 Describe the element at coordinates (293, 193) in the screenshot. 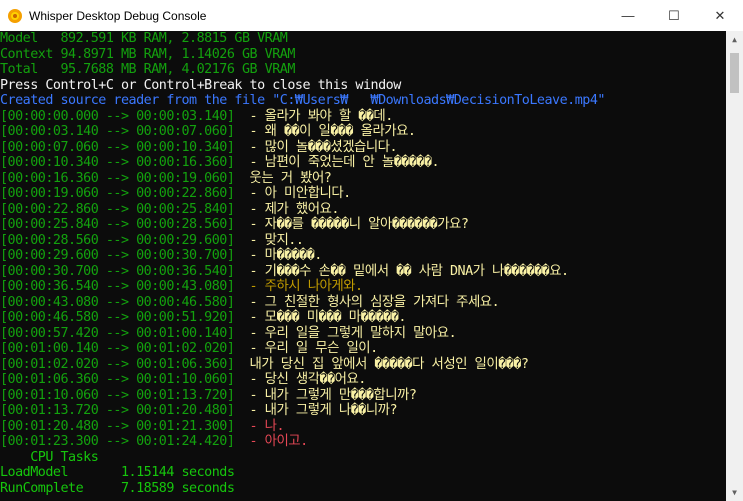

I see `subtitle-text: - 아 미안합니다.` at that location.